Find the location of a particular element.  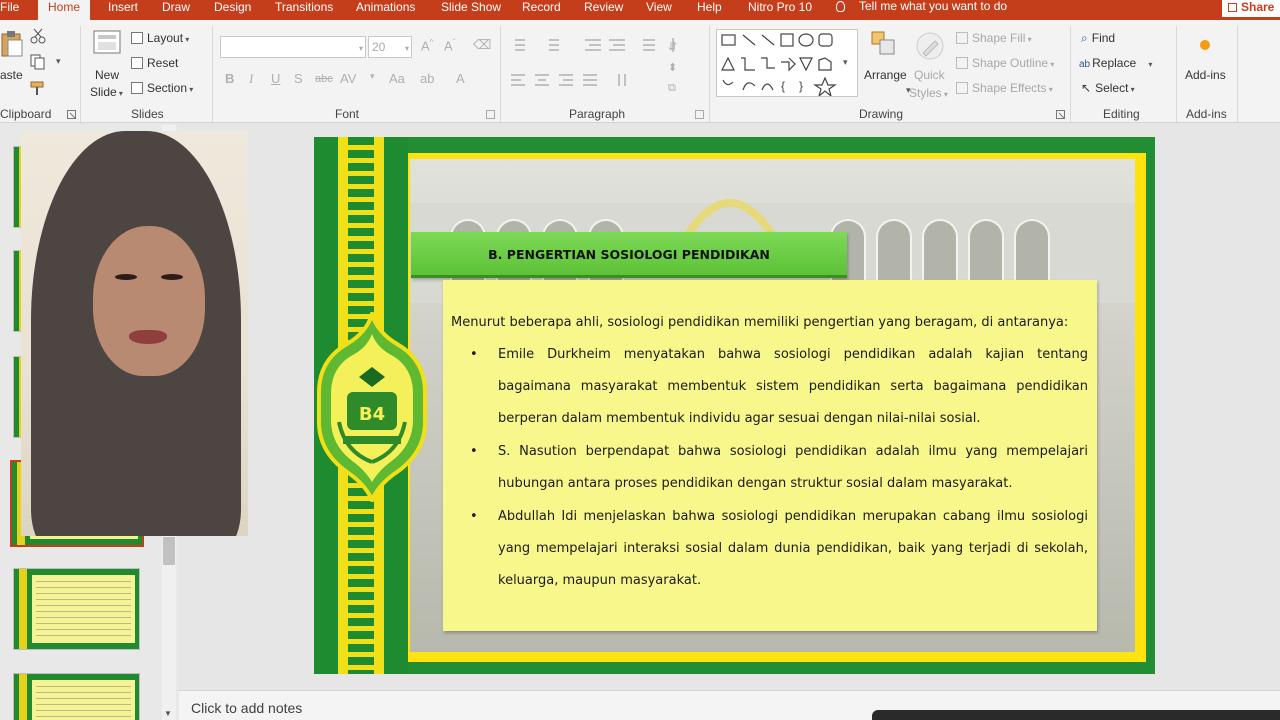

group-label-editing: Editing is located at coordinates (1121, 114).